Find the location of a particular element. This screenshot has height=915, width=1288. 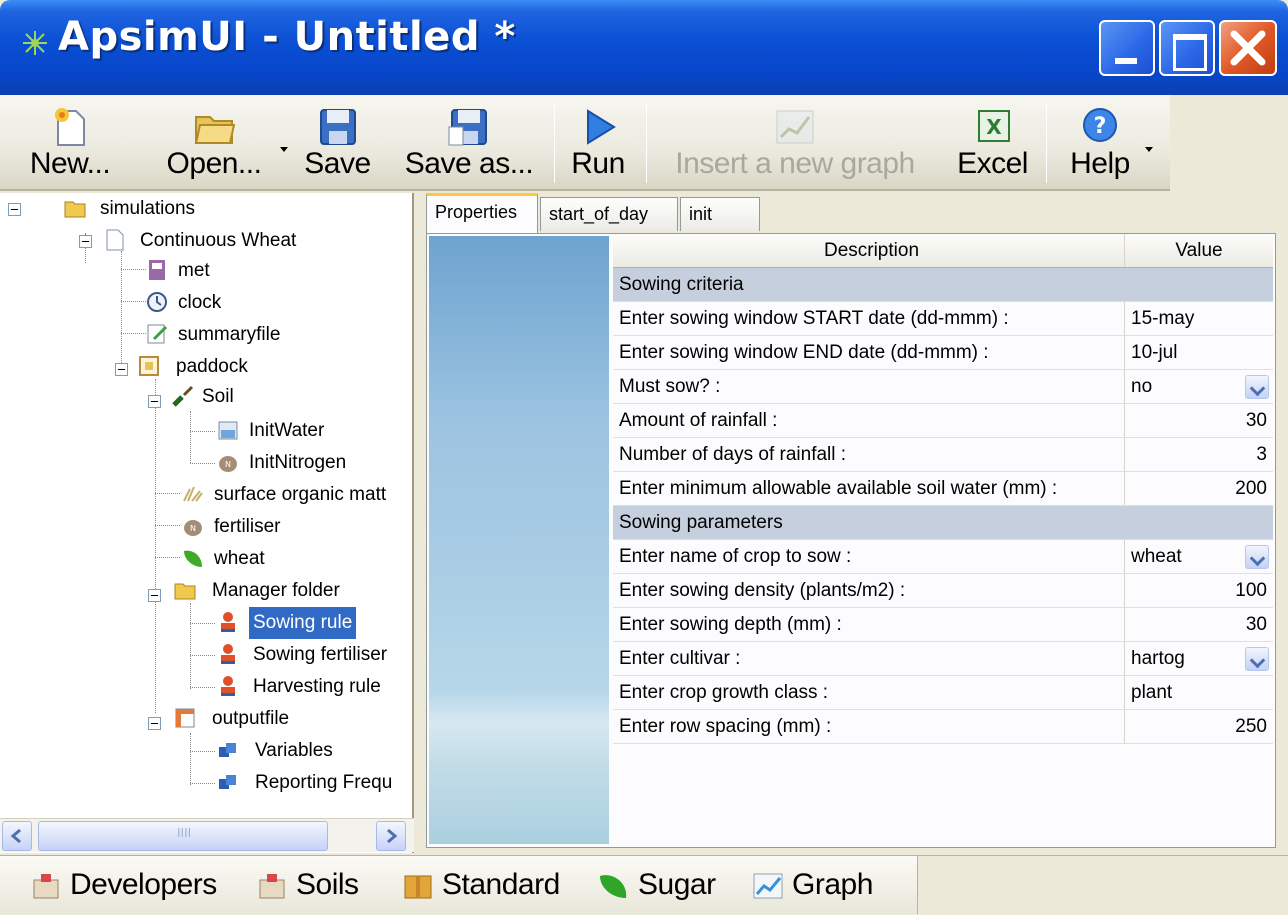

table-row: Enter row spacing (mm) : 250 is located at coordinates (943, 727).